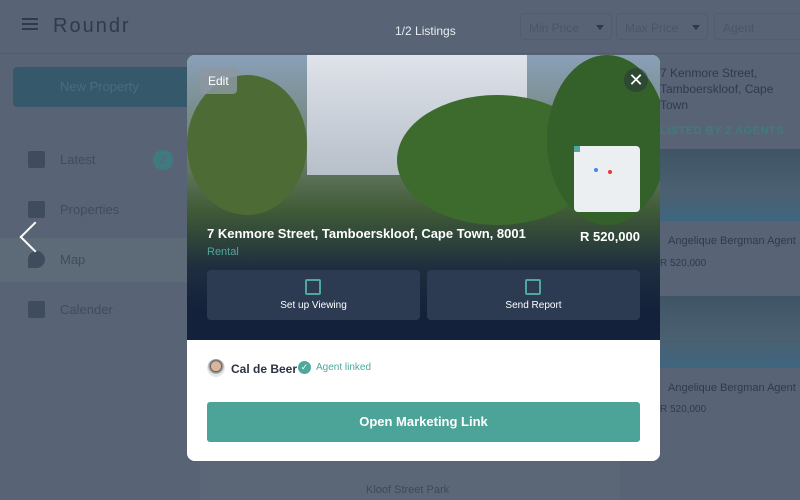 This screenshot has width=800, height=500. I want to click on sidebar-item-properties: Properties, so click(95, 210).